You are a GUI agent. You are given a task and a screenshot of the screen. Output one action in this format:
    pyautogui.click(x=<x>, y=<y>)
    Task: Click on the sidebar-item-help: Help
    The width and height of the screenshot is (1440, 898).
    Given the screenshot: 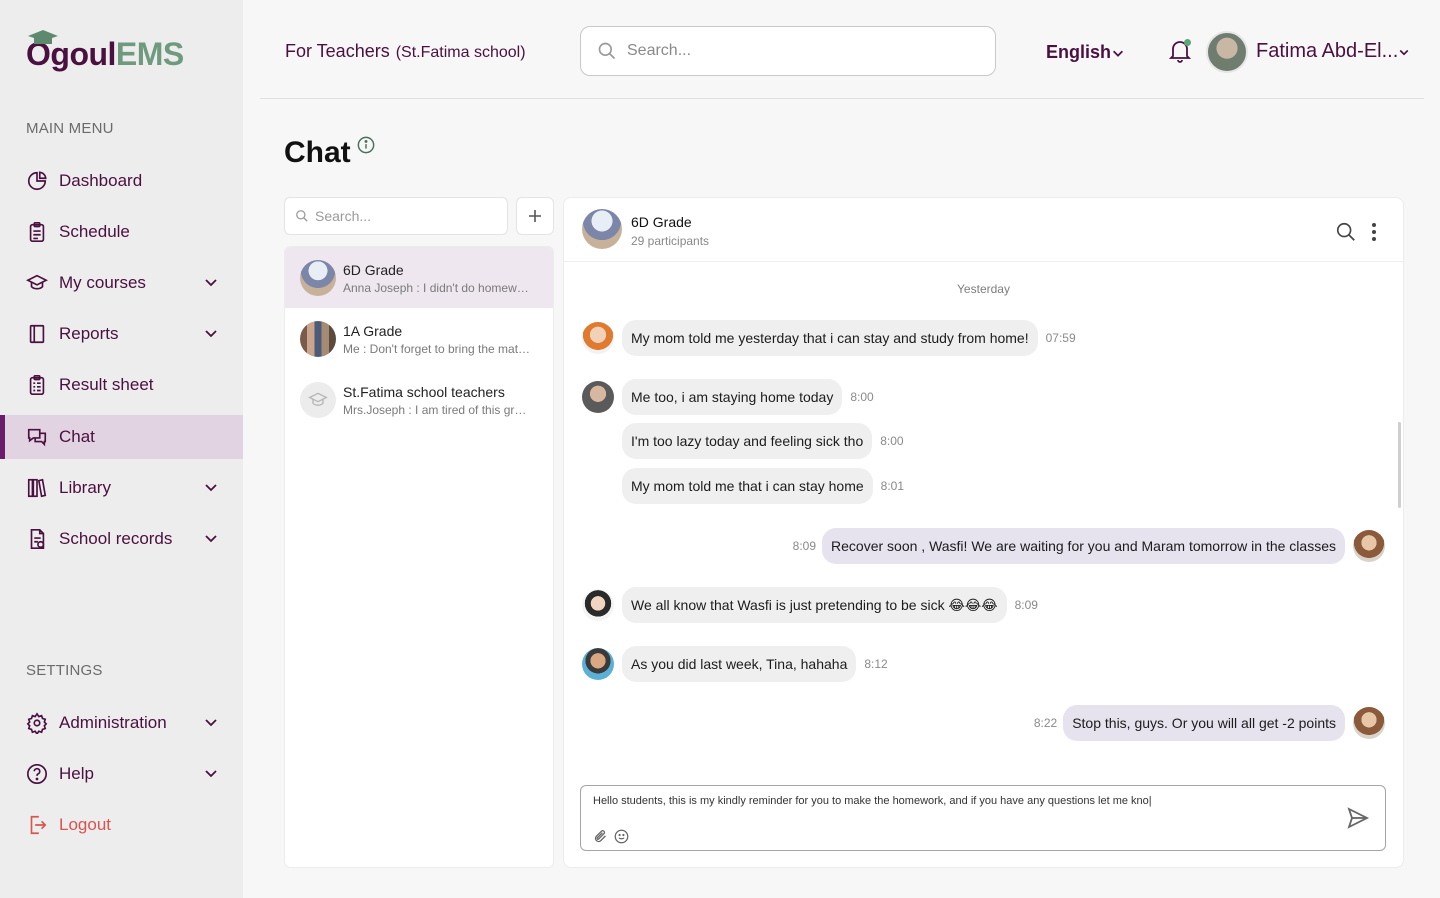 What is the action you would take?
    pyautogui.click(x=121, y=774)
    